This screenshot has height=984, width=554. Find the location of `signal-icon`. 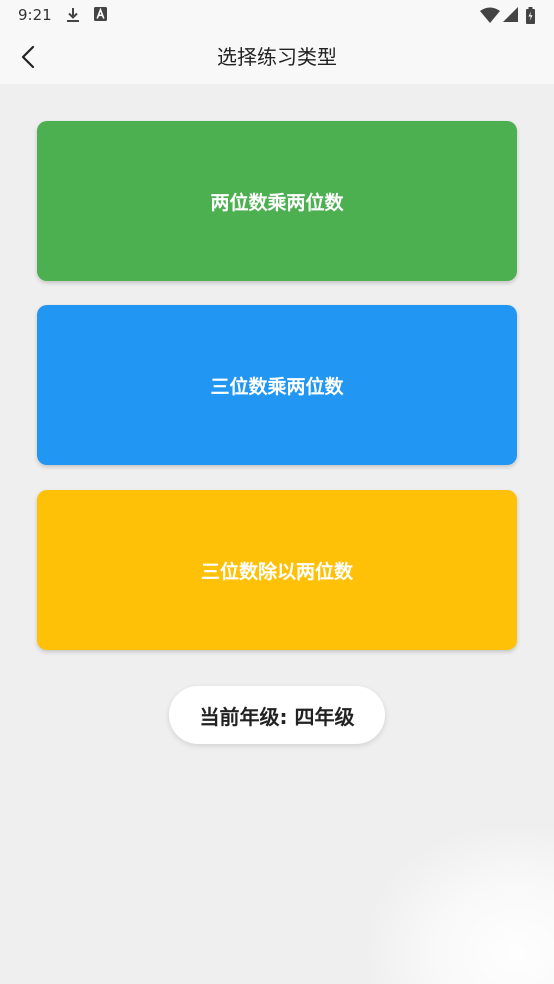

signal-icon is located at coordinates (510, 14).